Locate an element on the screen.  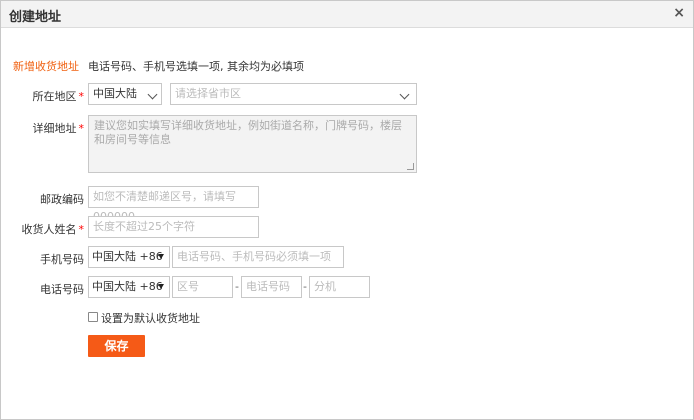
detail-address-placeholder: 建议您如实填写详细收货地址，例如街道名称，门牌号码，楼层和房间号等信息 is located at coordinates (248, 132).